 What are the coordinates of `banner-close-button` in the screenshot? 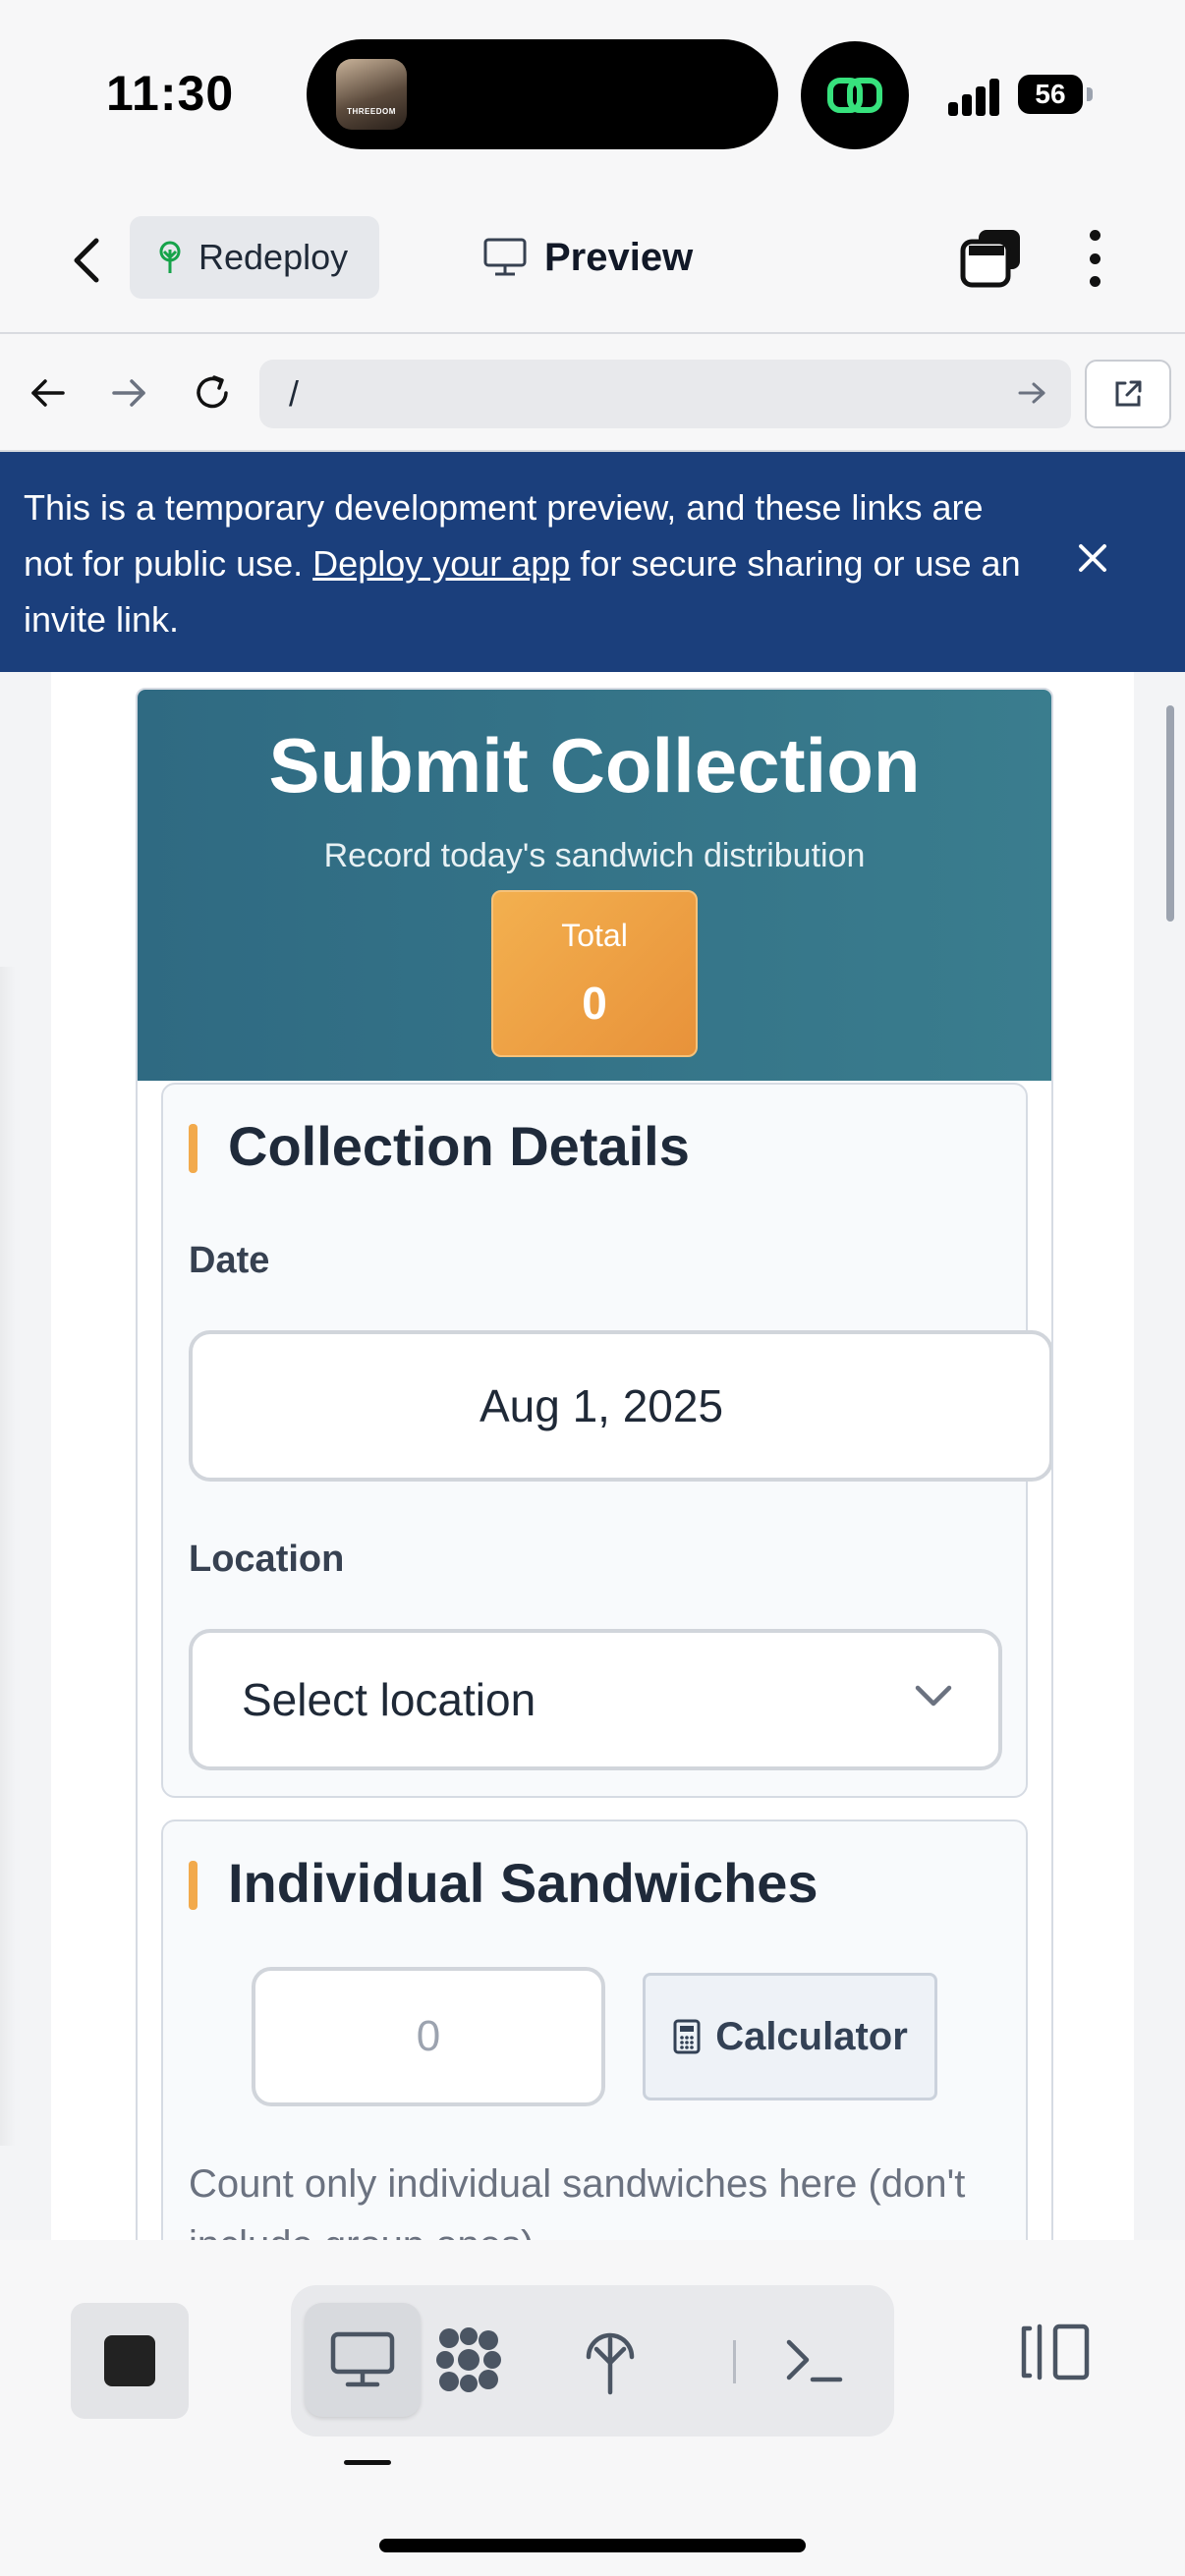 It's located at (1092, 562).